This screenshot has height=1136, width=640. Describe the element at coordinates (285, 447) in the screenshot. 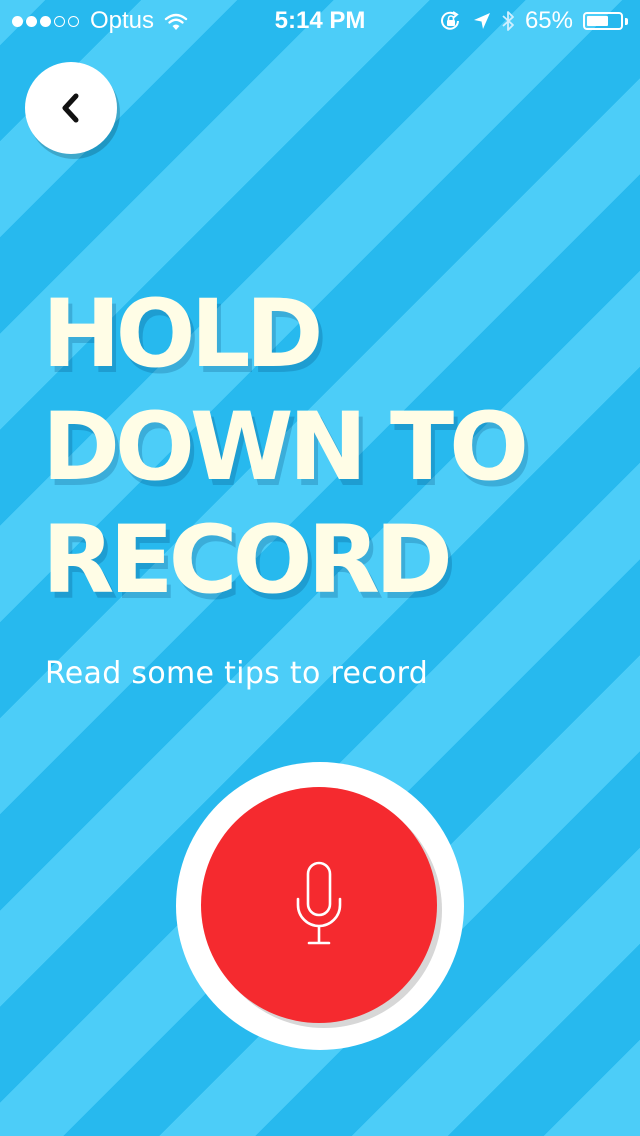

I see `headline-line-2: DOWN TO` at that location.